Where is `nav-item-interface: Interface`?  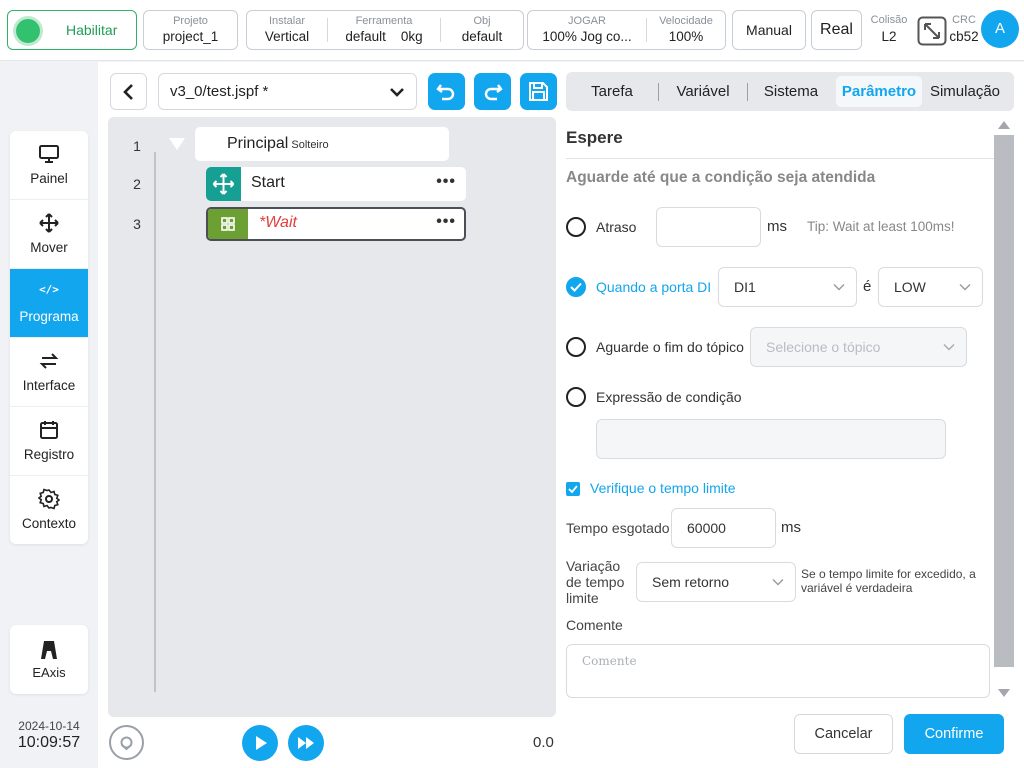 nav-item-interface: Interface is located at coordinates (49, 372).